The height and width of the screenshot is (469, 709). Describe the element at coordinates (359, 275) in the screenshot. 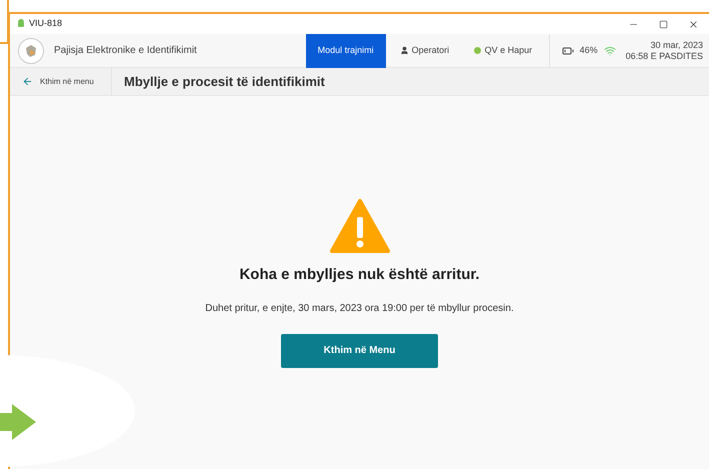

I see `message-heading: Koha e mbylljes nuk është arritur.` at that location.